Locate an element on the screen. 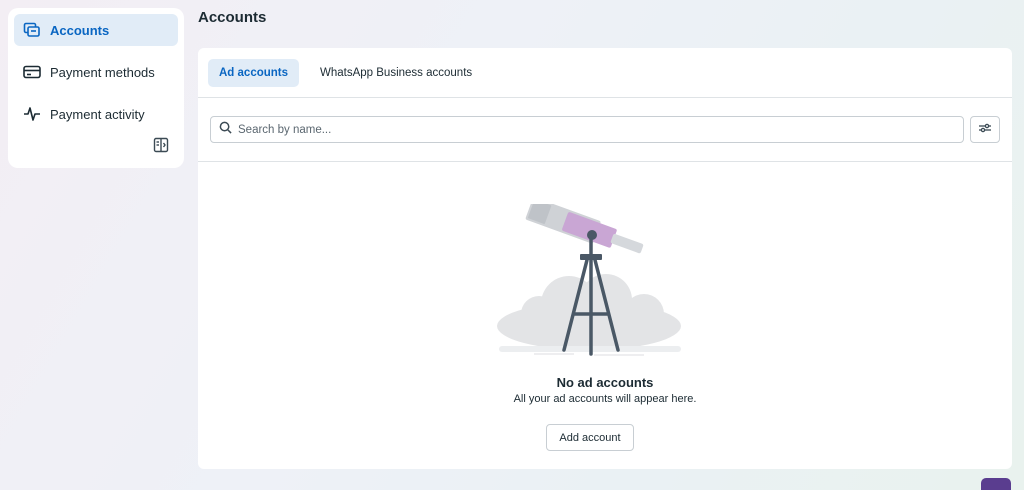  sidebar-item-label: Payment activity is located at coordinates (97, 114).